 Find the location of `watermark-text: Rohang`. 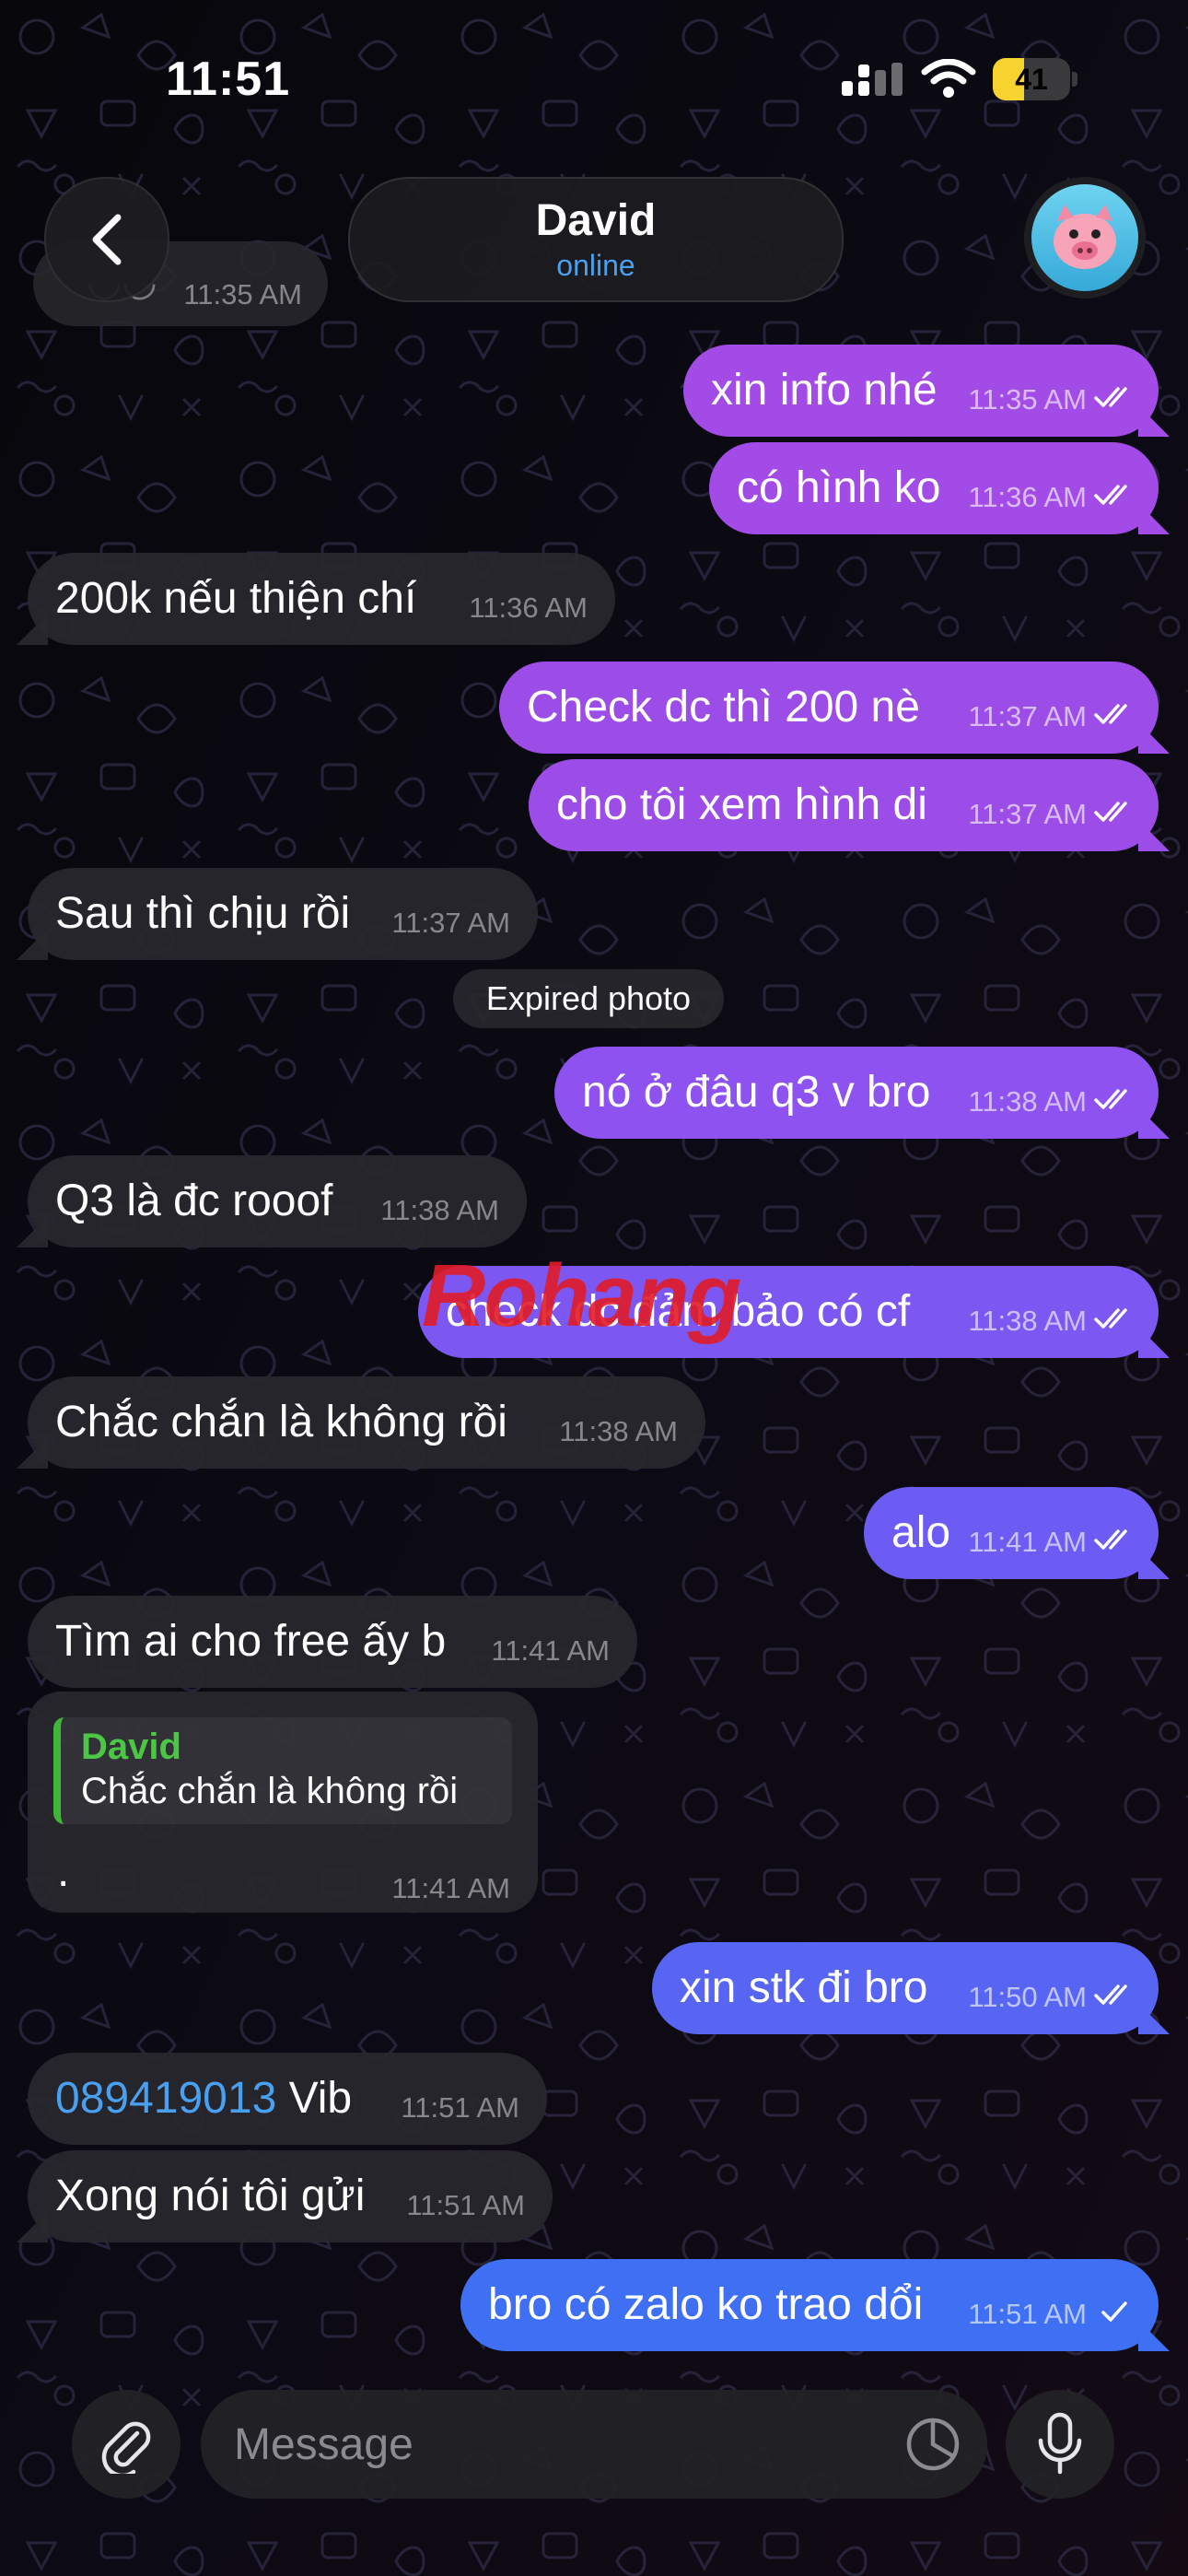

watermark-text: Rohang is located at coordinates (581, 1296).